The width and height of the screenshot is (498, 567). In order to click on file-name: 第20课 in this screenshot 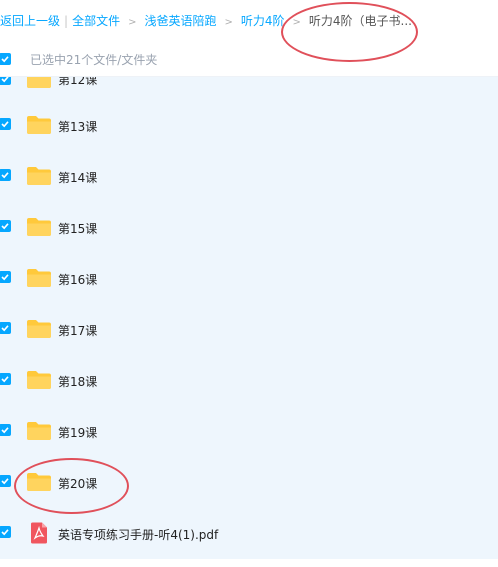, I will do `click(77, 483)`.